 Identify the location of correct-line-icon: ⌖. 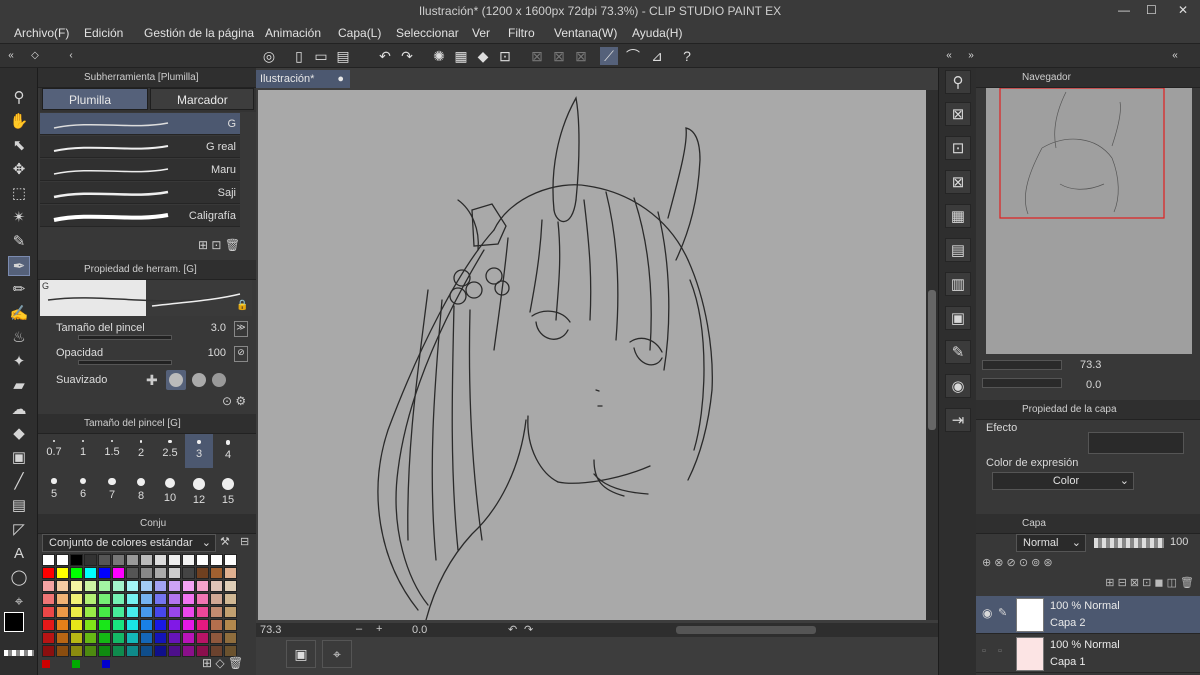
(19, 602).